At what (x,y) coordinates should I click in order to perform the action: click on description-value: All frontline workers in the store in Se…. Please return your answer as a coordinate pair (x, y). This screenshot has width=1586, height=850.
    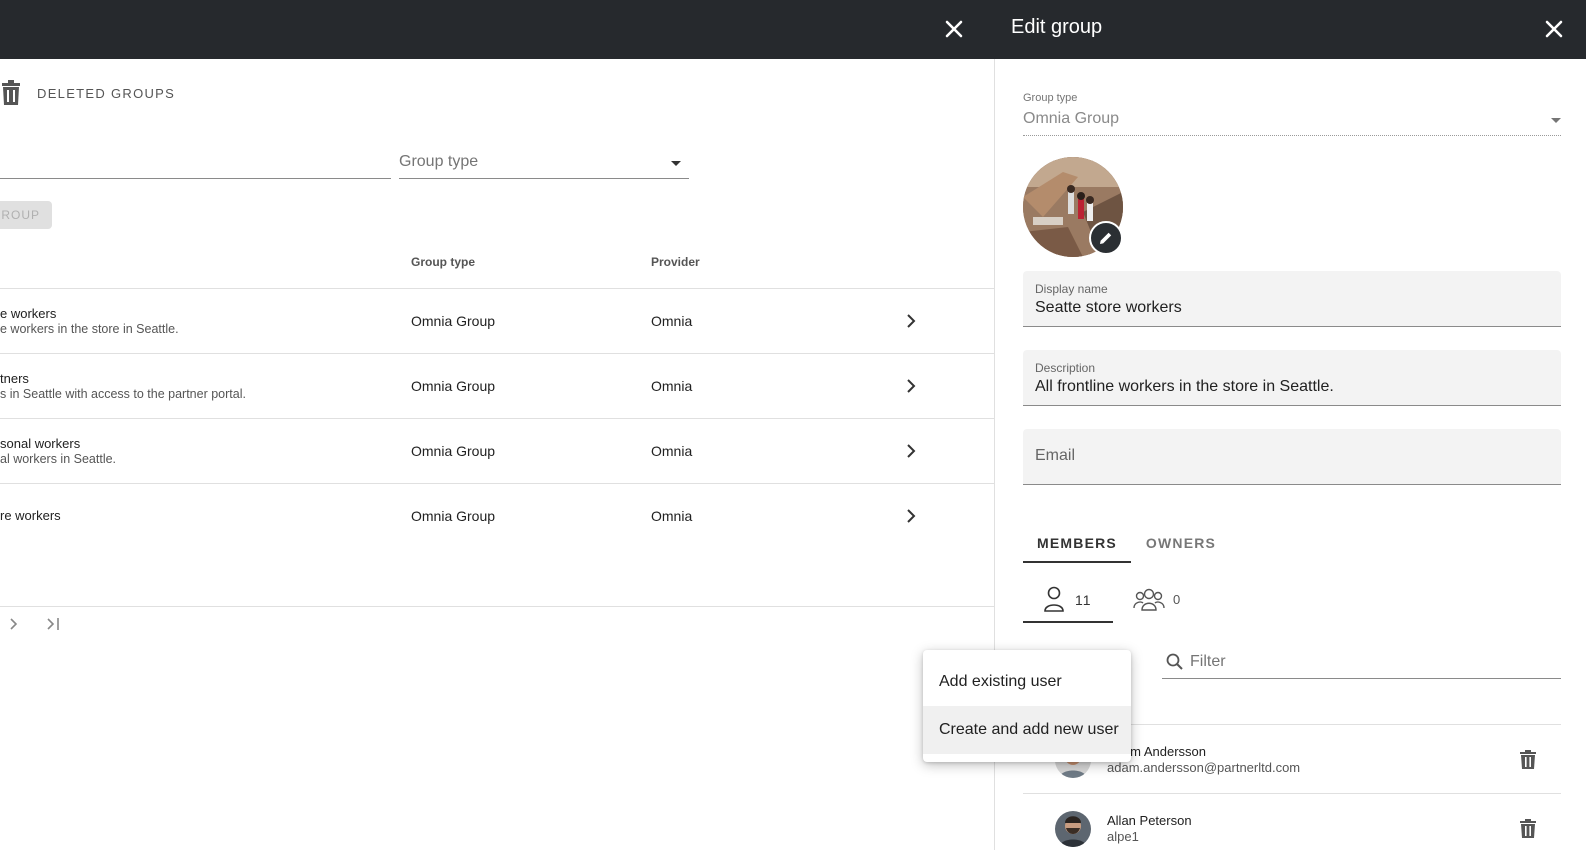
    Looking at the image, I should click on (1184, 386).